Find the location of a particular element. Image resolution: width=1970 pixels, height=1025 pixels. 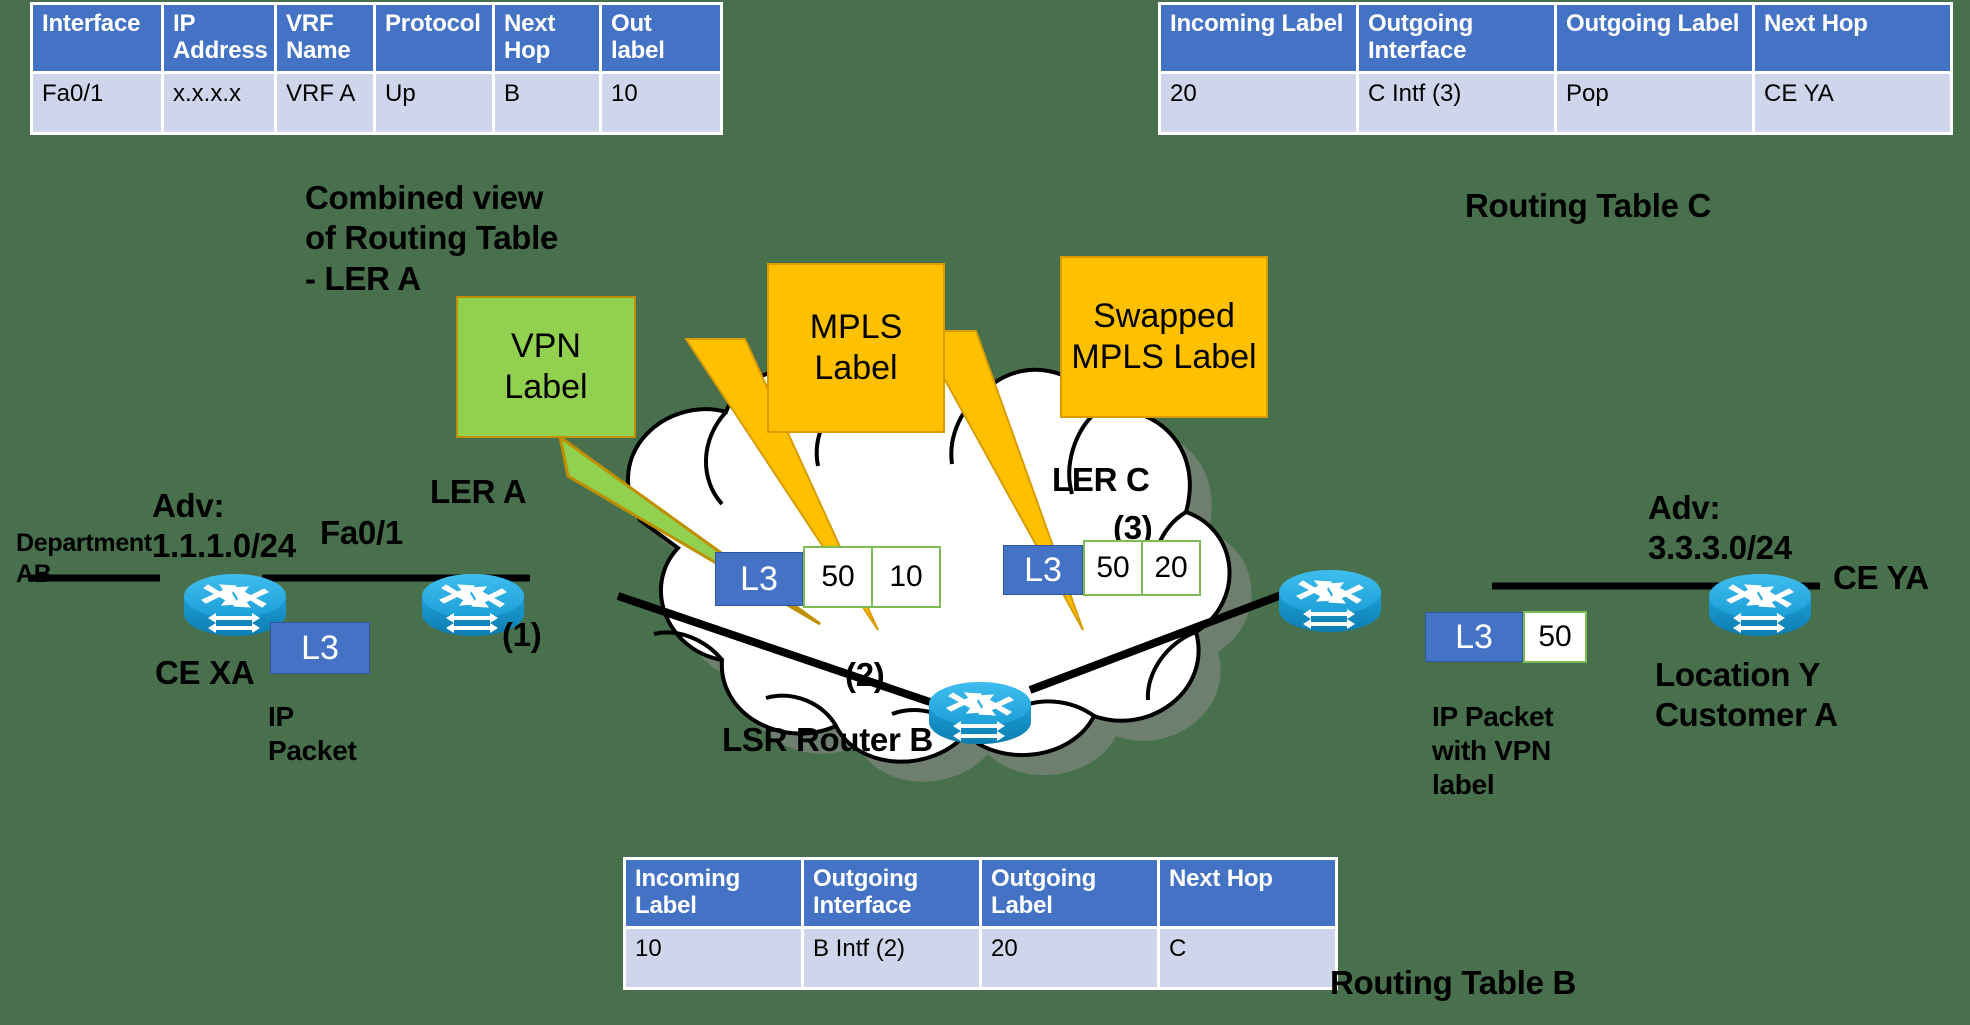

cell-incoming-label: 20 is located at coordinates (1258, 102).